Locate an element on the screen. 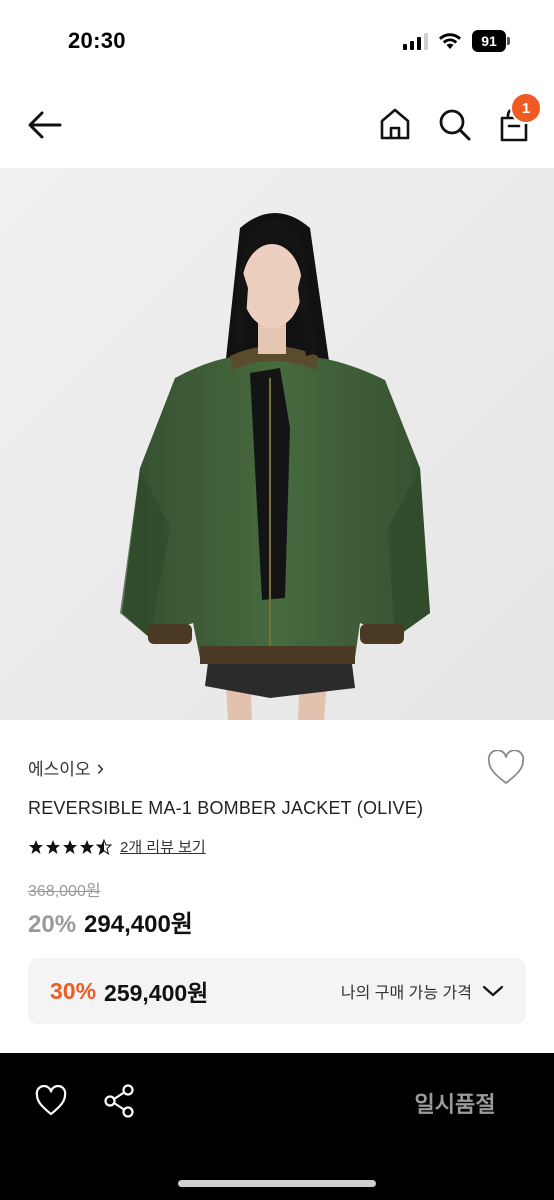 Image resolution: width=554 pixels, height=1200 pixels. cart-count-badge: 1 is located at coordinates (526, 108).